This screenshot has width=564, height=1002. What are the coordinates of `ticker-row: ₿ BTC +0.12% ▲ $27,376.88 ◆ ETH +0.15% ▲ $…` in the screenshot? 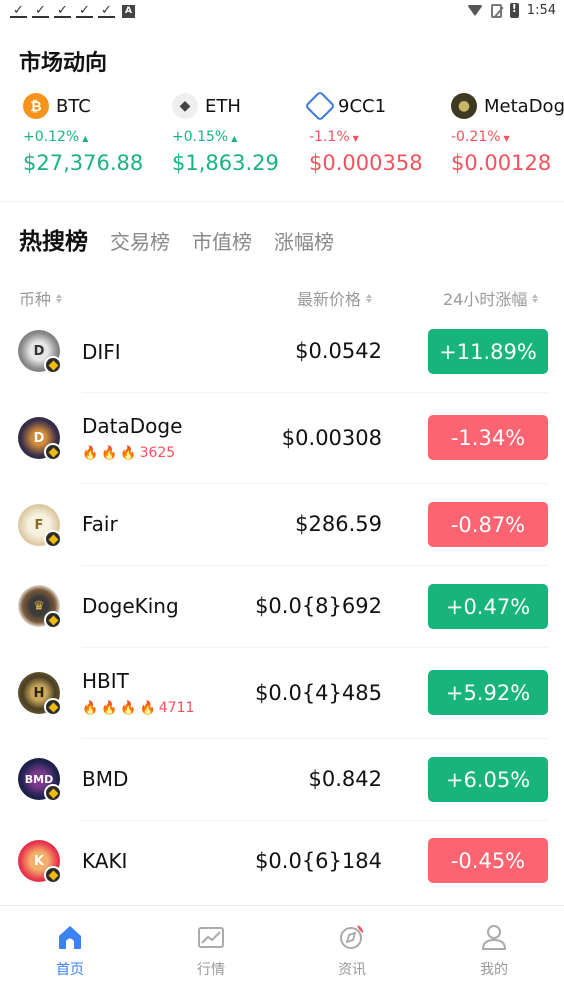 It's located at (282, 139).